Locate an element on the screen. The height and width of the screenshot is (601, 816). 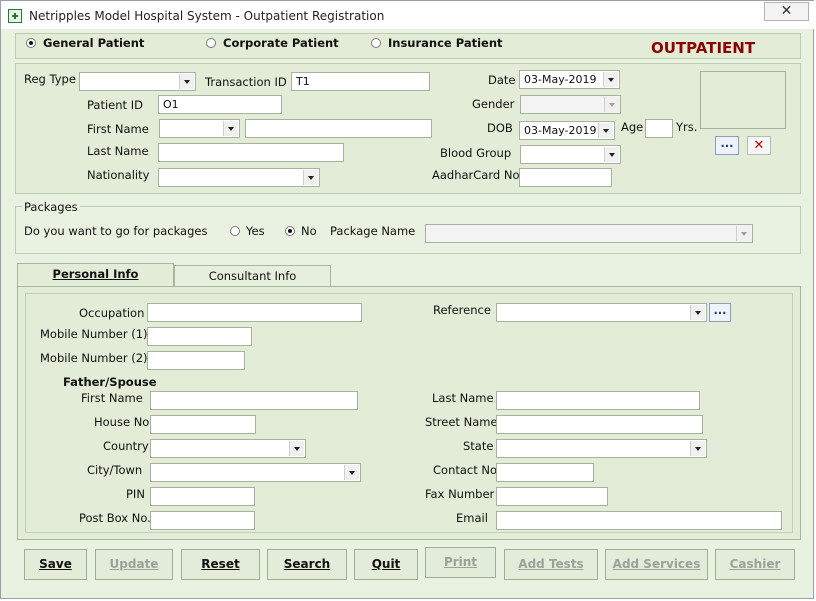
post-box-field is located at coordinates (202, 520).